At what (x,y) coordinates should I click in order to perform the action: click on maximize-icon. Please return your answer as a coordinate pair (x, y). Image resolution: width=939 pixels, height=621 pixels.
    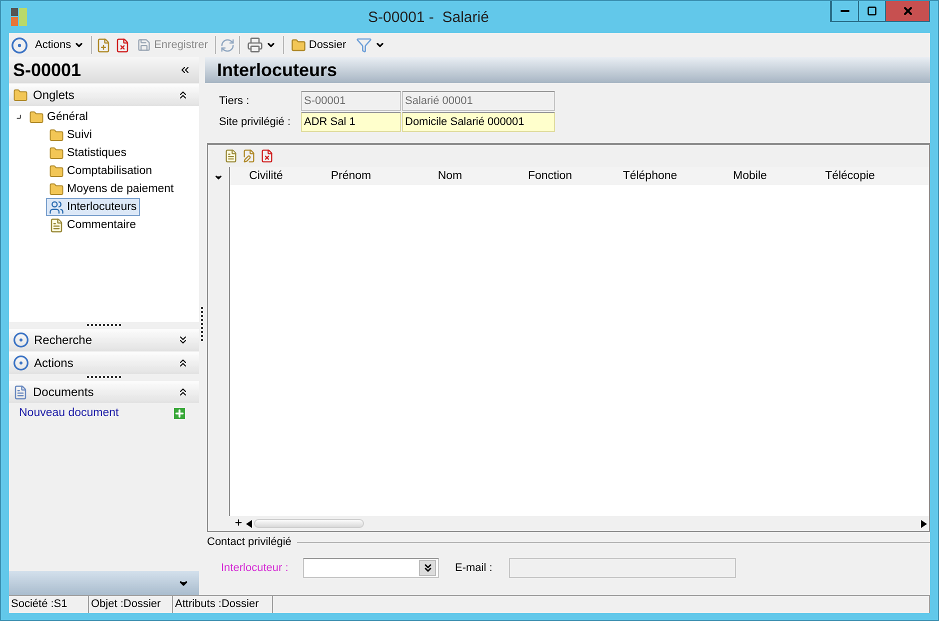
    Looking at the image, I should click on (872, 11).